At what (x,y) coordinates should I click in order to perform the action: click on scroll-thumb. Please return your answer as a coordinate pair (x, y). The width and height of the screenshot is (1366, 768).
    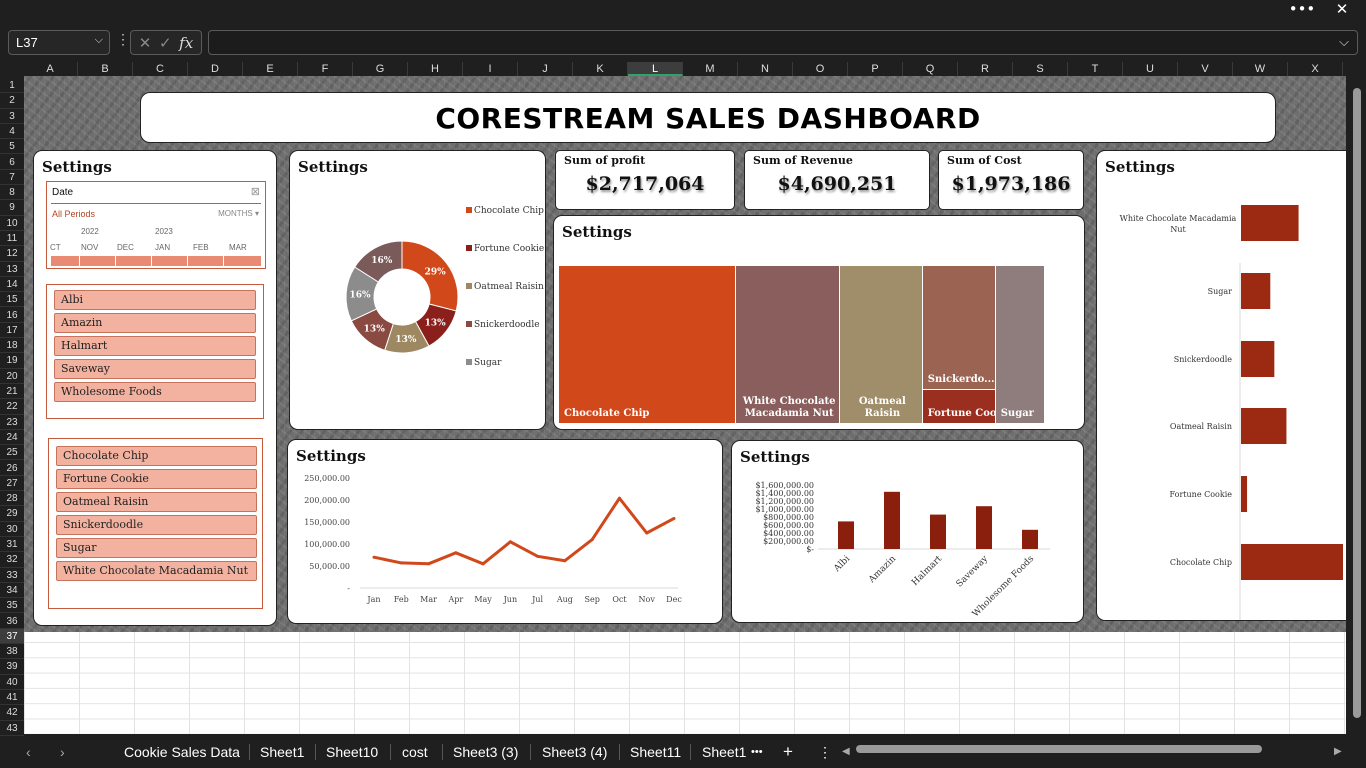
    Looking at the image, I should click on (1357, 403).